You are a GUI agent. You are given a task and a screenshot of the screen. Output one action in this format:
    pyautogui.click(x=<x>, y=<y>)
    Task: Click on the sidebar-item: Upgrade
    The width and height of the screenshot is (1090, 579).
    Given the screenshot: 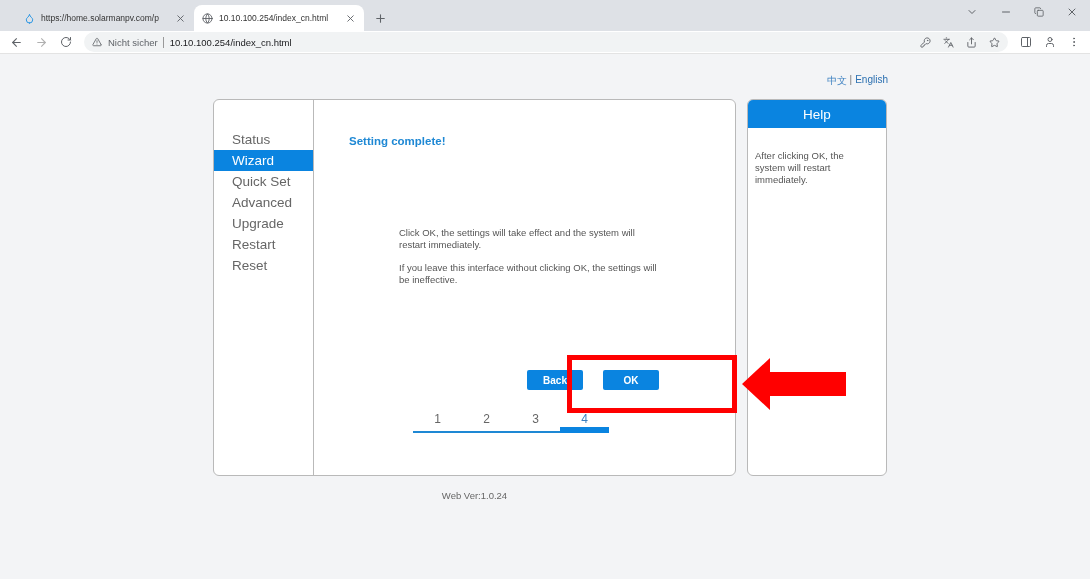 What is the action you would take?
    pyautogui.click(x=263, y=223)
    